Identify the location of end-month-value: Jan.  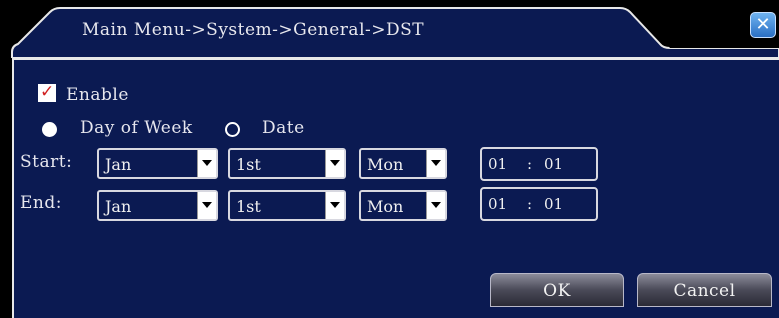
(118, 206).